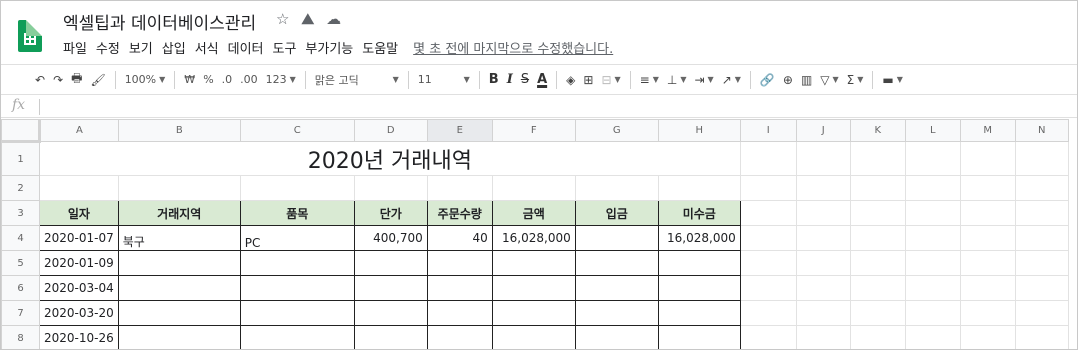 This screenshot has width=1078, height=350. I want to click on cell-quantity: 40, so click(459, 238).